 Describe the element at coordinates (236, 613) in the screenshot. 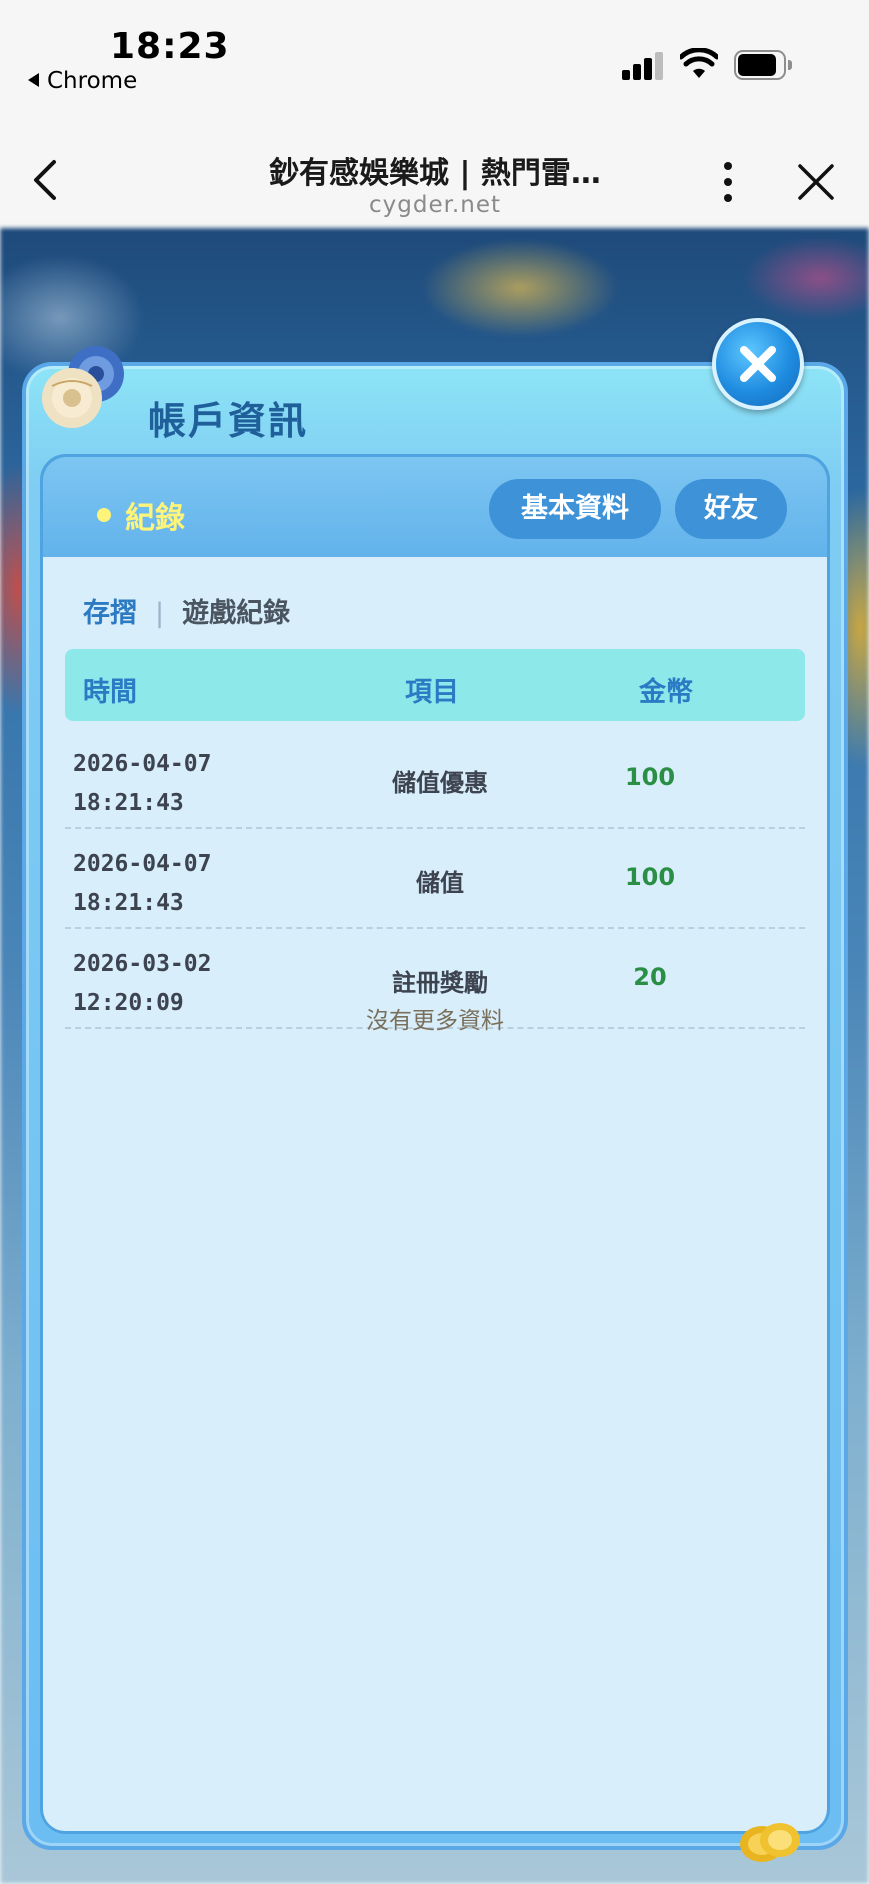

I see `subtab-game-records: 遊戲紀錄` at that location.